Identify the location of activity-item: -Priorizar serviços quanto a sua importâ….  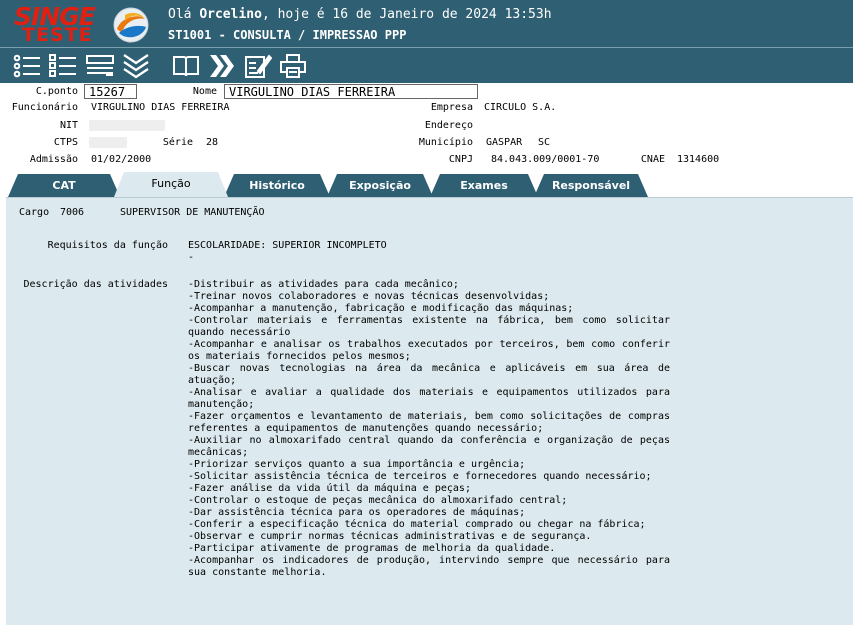
(357, 464).